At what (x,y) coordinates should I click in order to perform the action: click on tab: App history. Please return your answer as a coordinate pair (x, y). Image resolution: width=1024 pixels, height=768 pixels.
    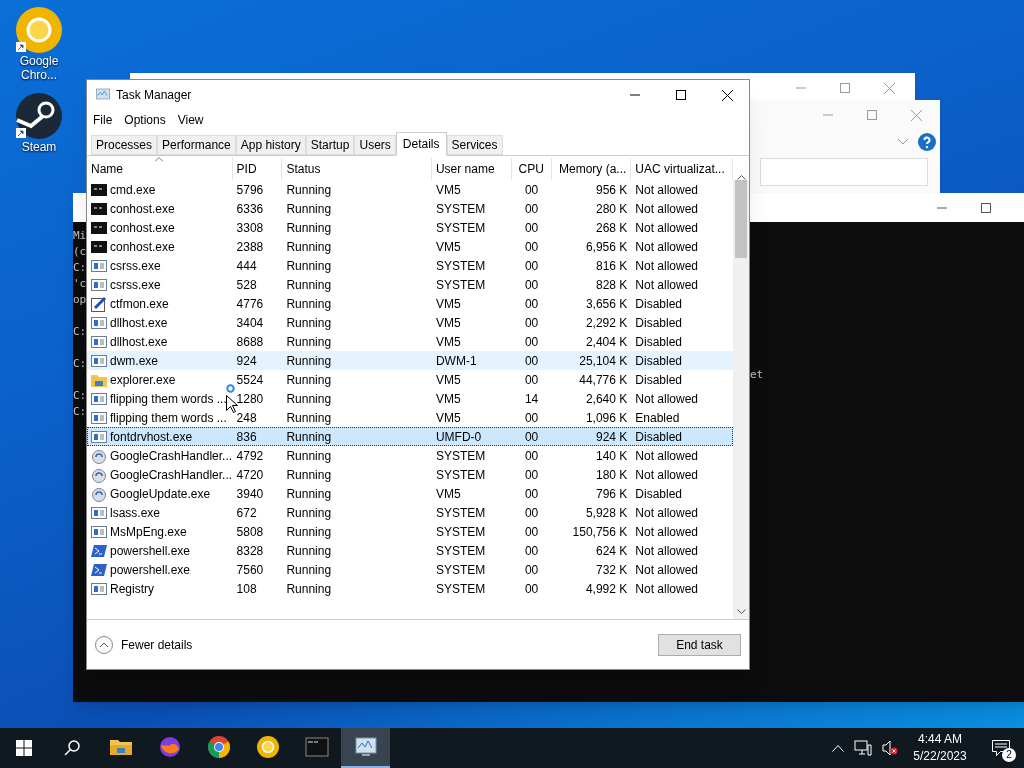
    Looking at the image, I should click on (270, 145).